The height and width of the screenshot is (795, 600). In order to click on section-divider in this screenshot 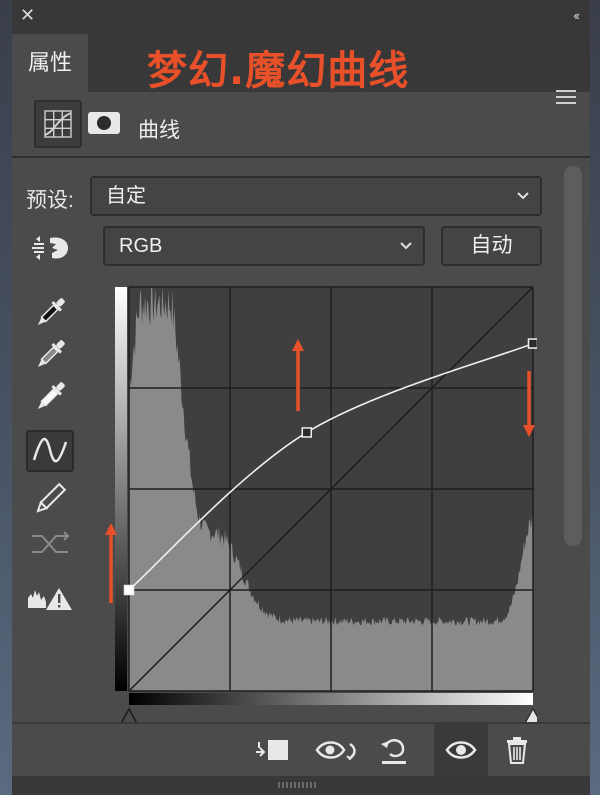, I will do `click(301, 157)`.